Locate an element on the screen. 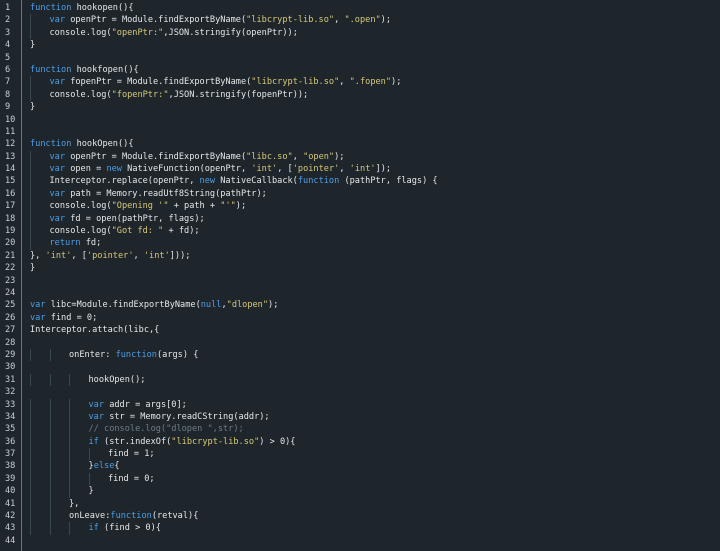 The image size is (720, 551). code-line: 1 function hookopen(){ is located at coordinates (67, 8).